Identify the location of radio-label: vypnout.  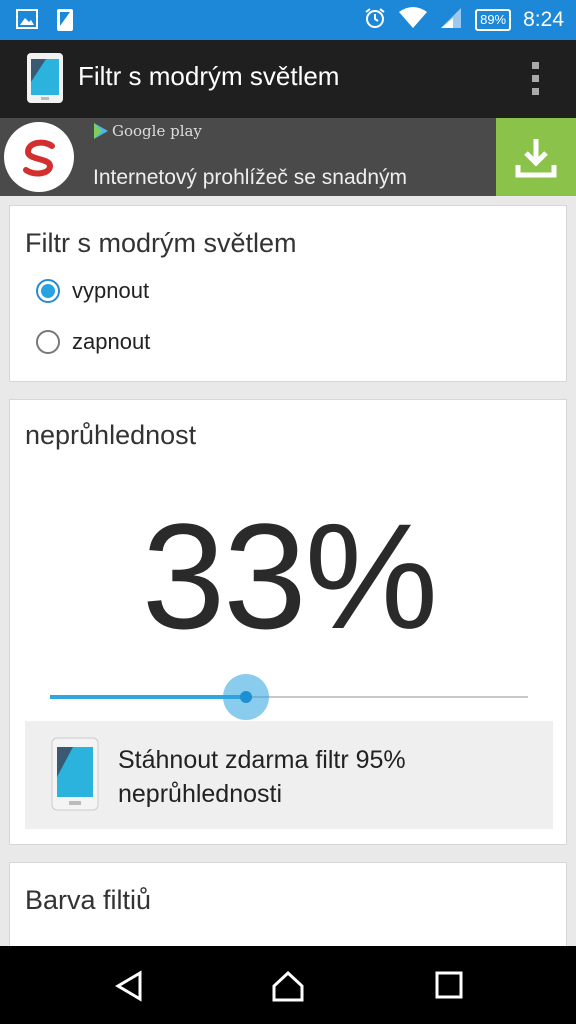
(111, 290).